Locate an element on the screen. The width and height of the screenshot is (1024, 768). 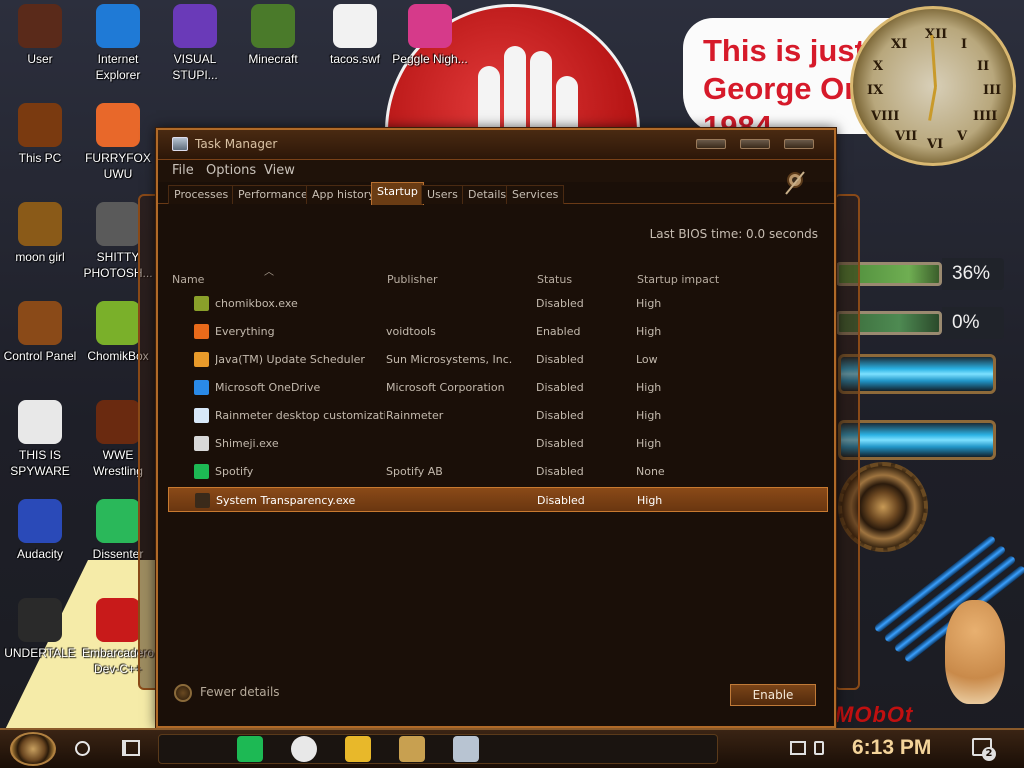
taskbar-chomikbox-icon is located at coordinates (412, 749).